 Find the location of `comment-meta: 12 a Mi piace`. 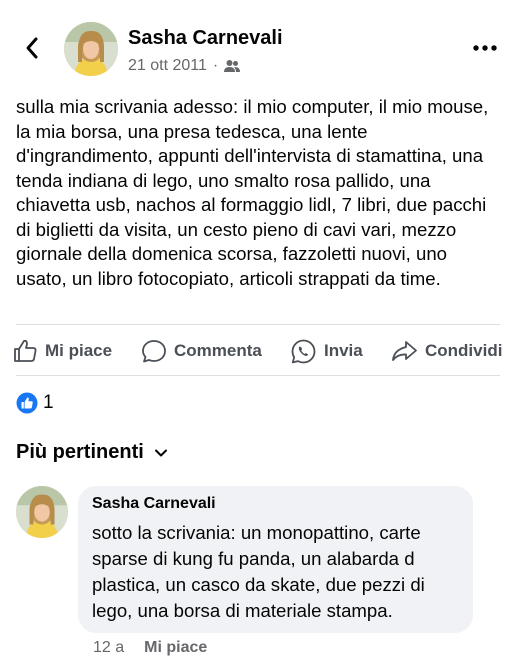

comment-meta: 12 a Mi piace is located at coordinates (150, 648).